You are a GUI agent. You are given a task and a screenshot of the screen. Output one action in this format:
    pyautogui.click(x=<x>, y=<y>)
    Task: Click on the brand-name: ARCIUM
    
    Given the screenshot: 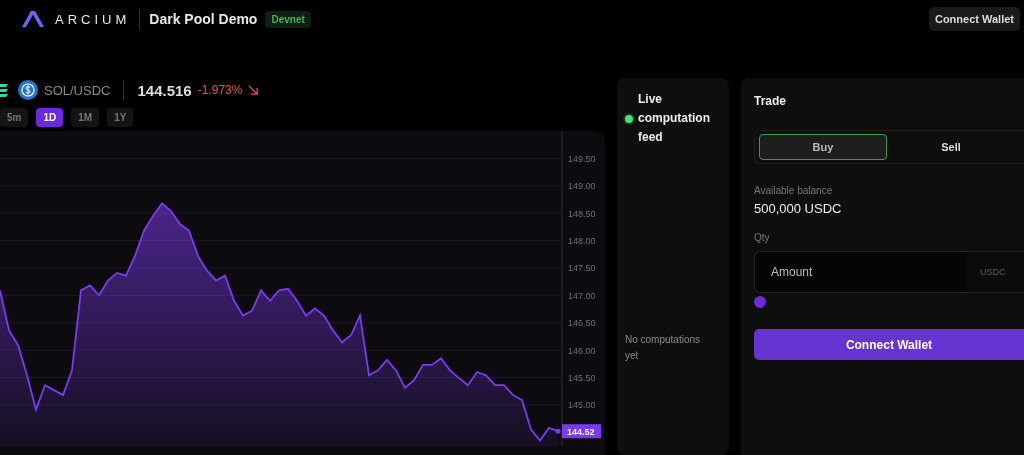 What is the action you would take?
    pyautogui.click(x=93, y=19)
    